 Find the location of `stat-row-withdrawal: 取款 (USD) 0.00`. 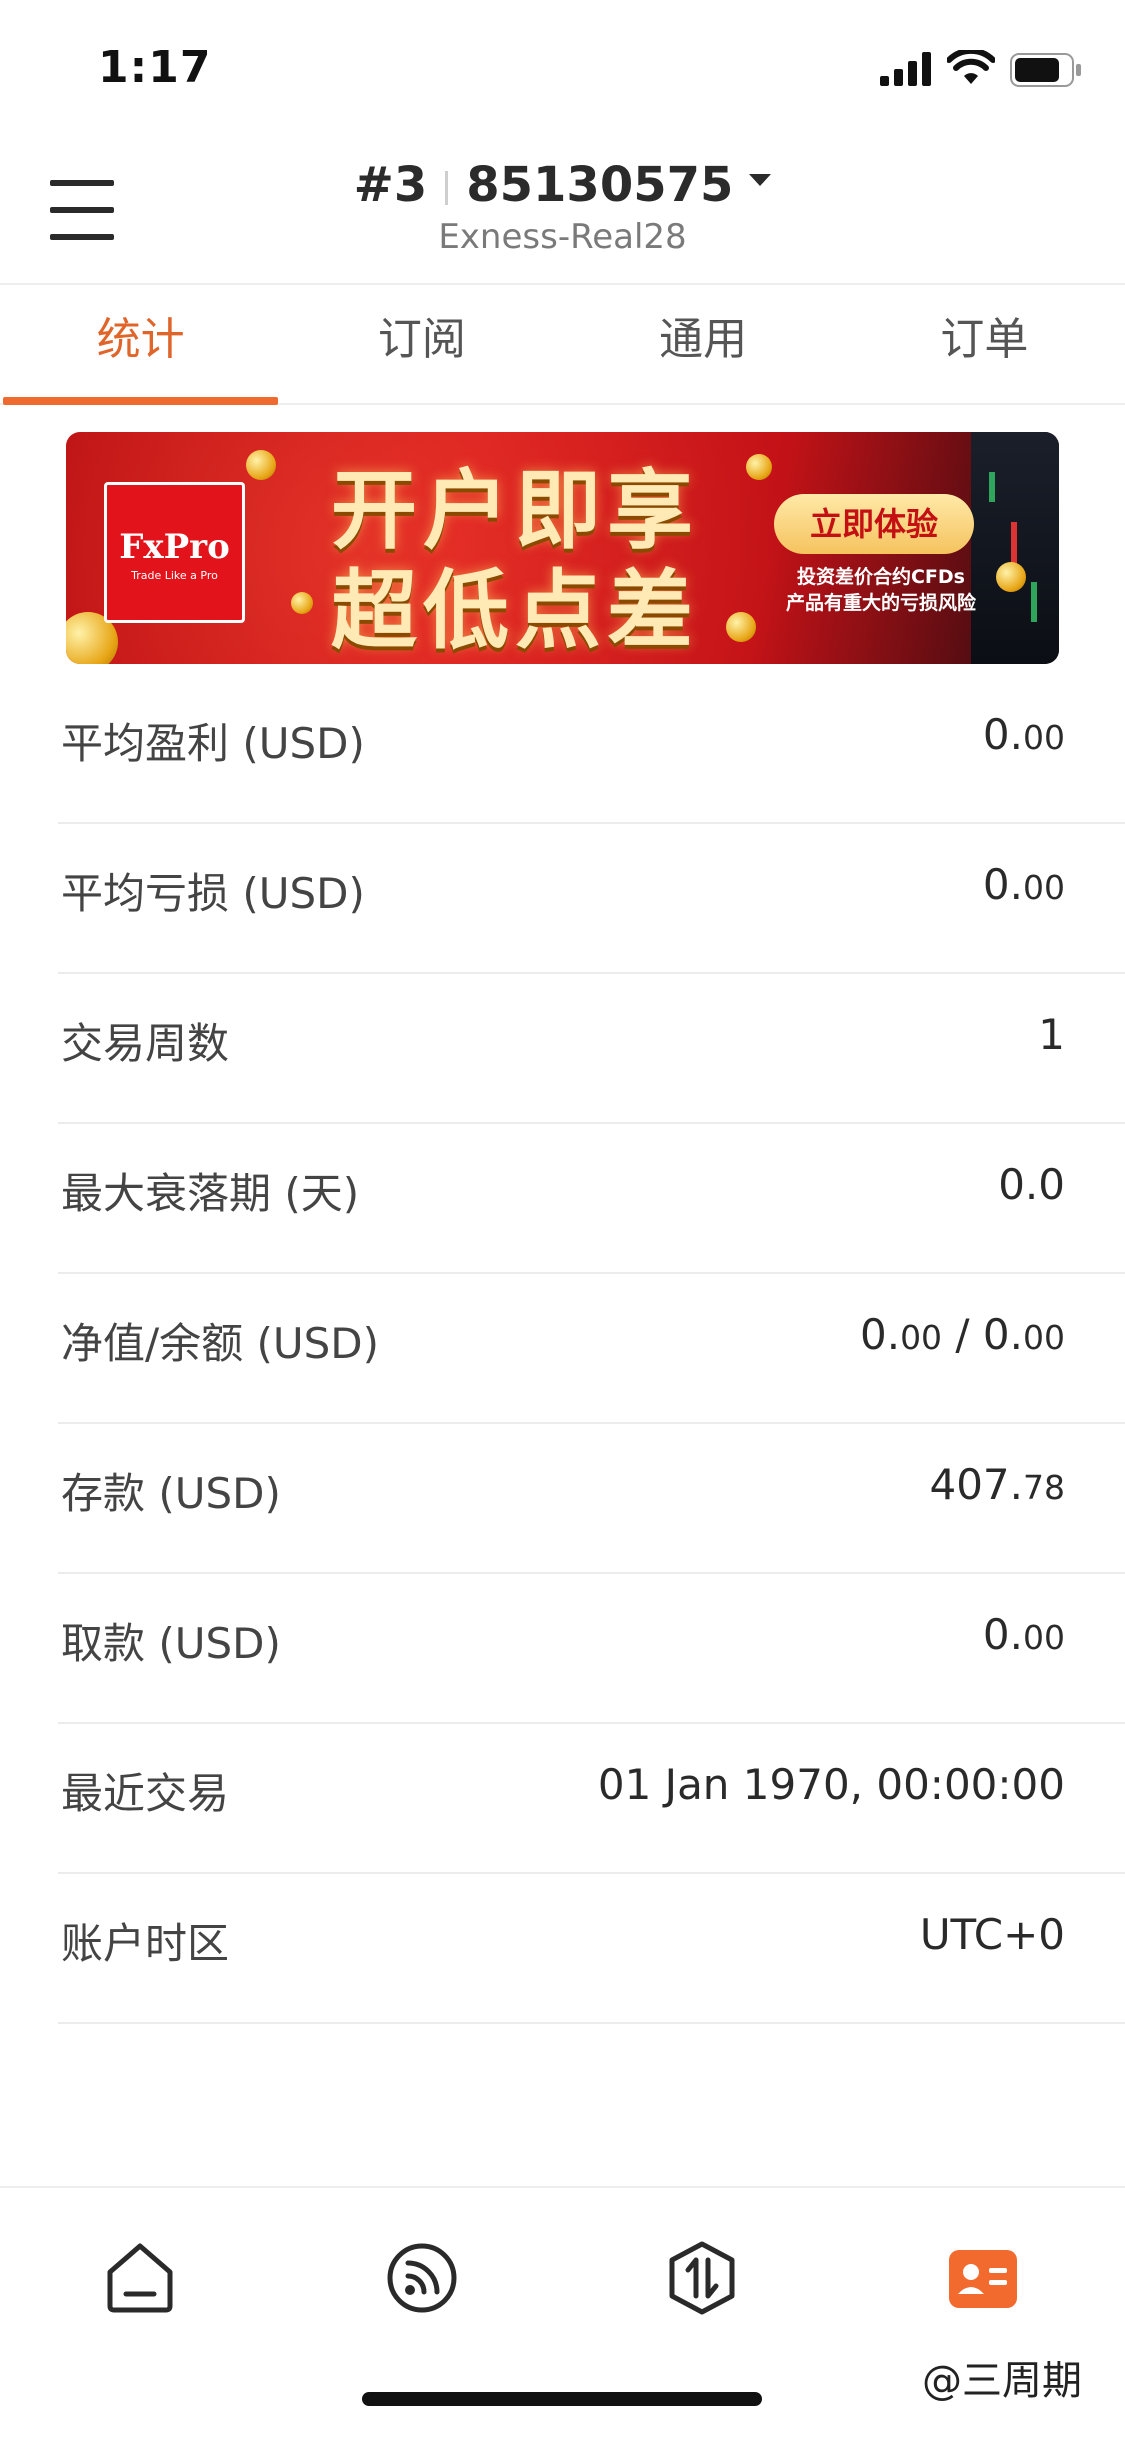

stat-row-withdrawal: 取款 (USD) 0.00 is located at coordinates (591, 1648).